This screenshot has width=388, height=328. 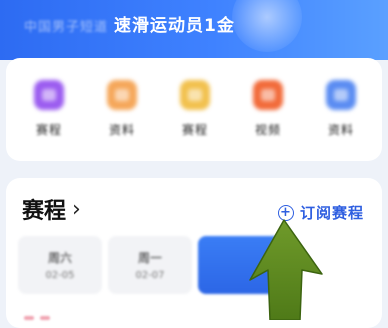 I want to click on day-date: 02-07, so click(x=150, y=275).